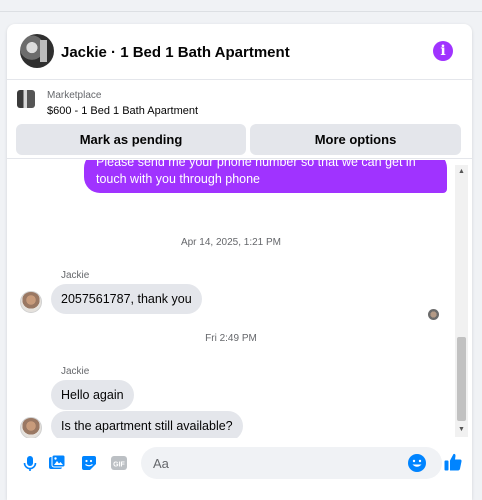 The height and width of the screenshot is (500, 482). Describe the element at coordinates (231, 338) in the screenshot. I see `timestamp: Fri 2:49 PM` at that location.